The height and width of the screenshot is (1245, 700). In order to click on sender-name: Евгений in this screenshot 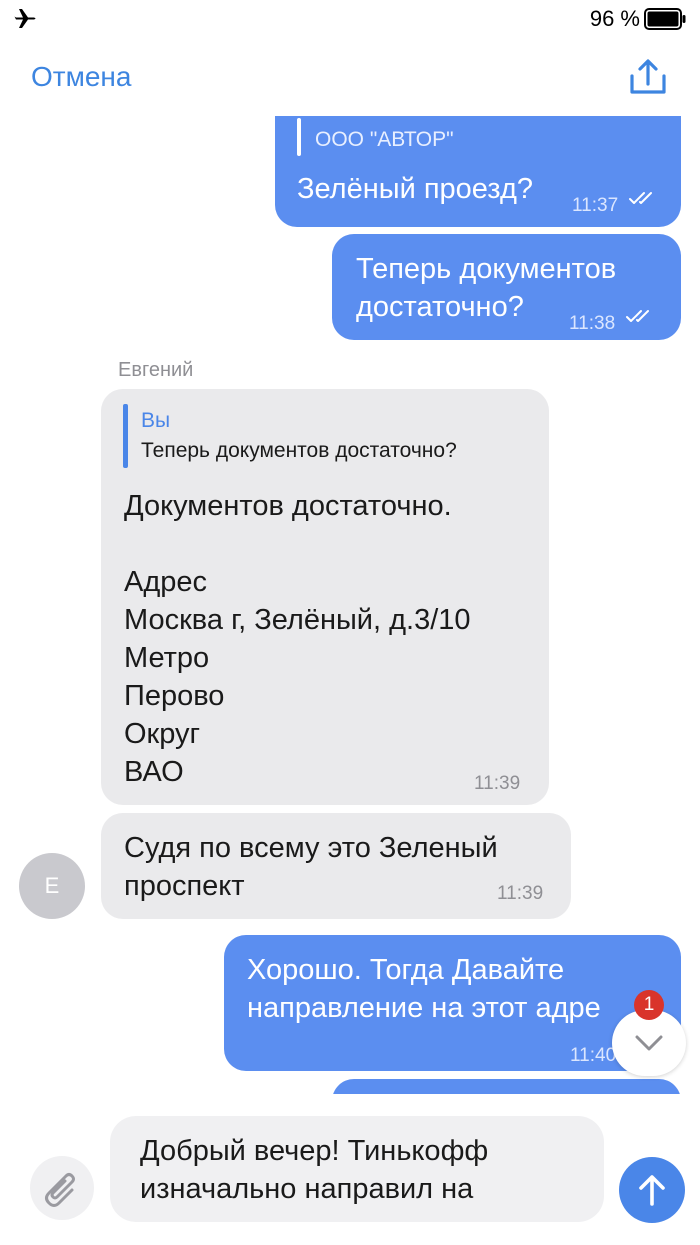, I will do `click(156, 370)`.